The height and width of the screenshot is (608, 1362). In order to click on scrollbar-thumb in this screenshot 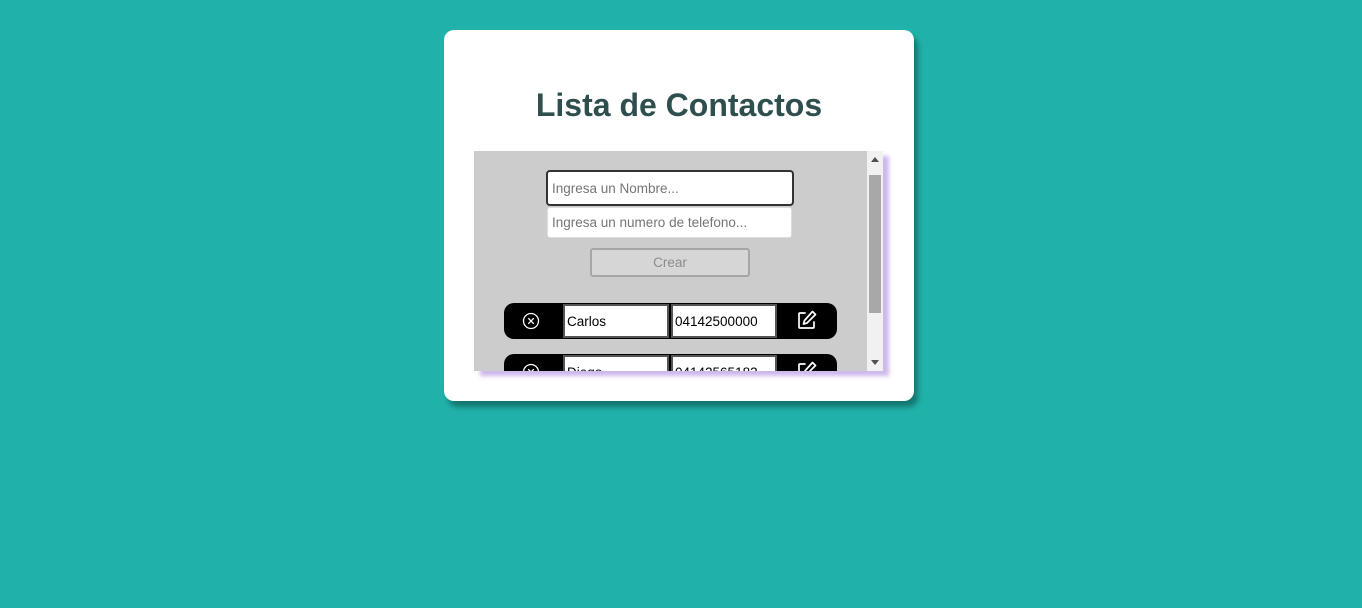, I will do `click(875, 244)`.